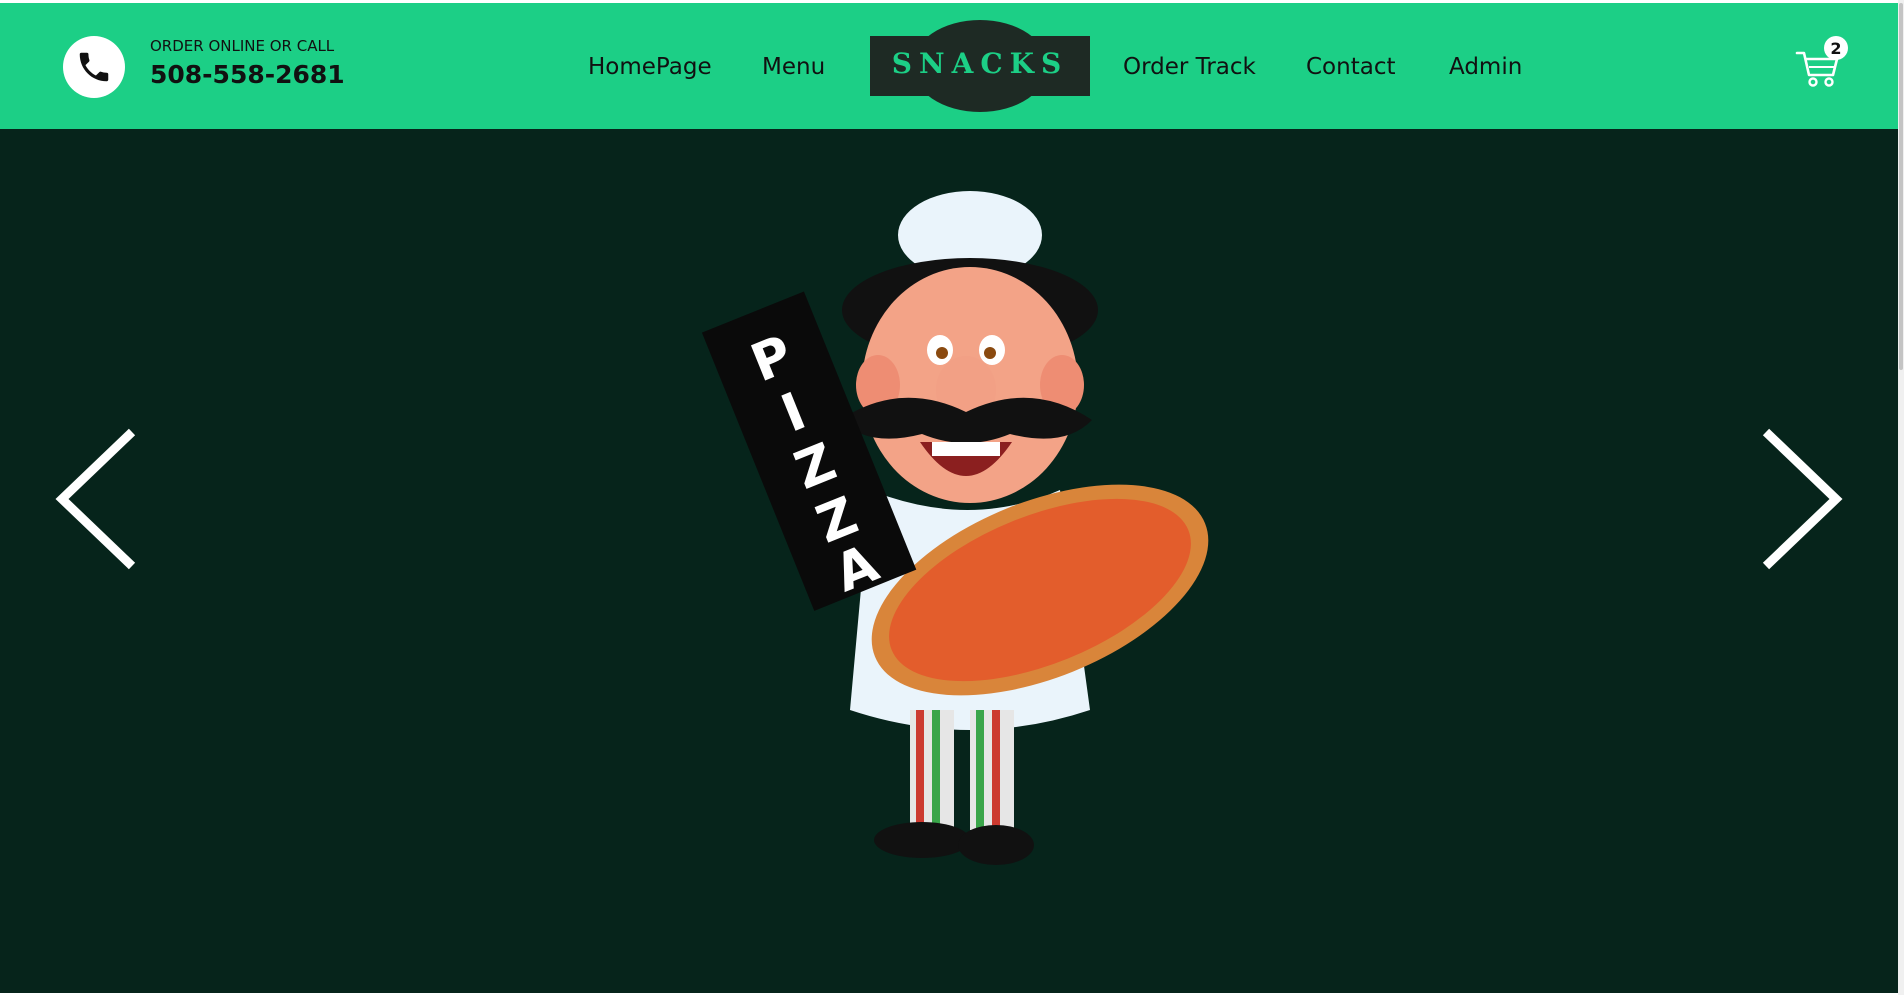  I want to click on nav-homepage: HomePage, so click(650, 67).